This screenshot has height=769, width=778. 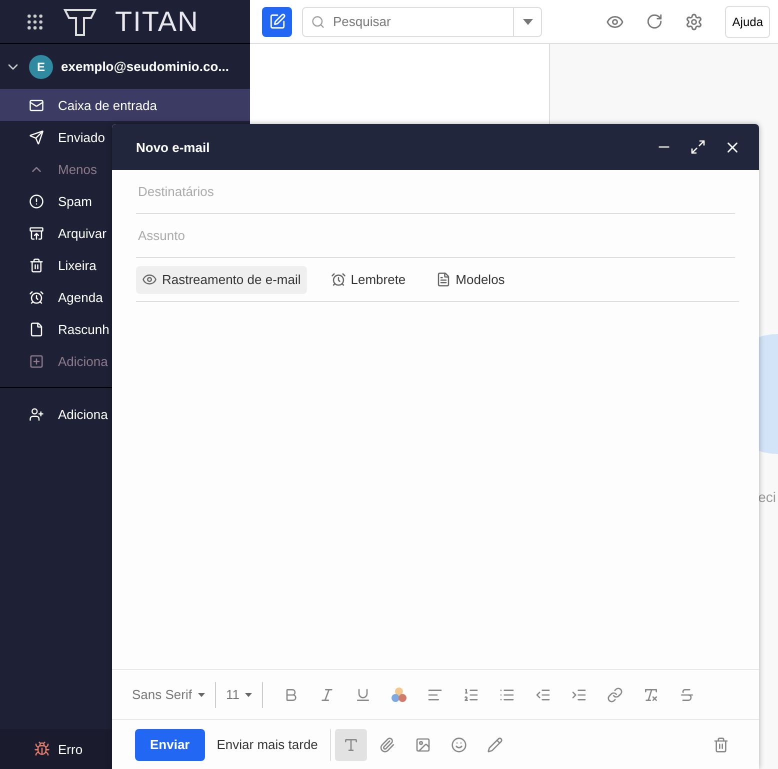 What do you see at coordinates (80, 297) in the screenshot?
I see `sidebar-item-label: Agenda` at bounding box center [80, 297].